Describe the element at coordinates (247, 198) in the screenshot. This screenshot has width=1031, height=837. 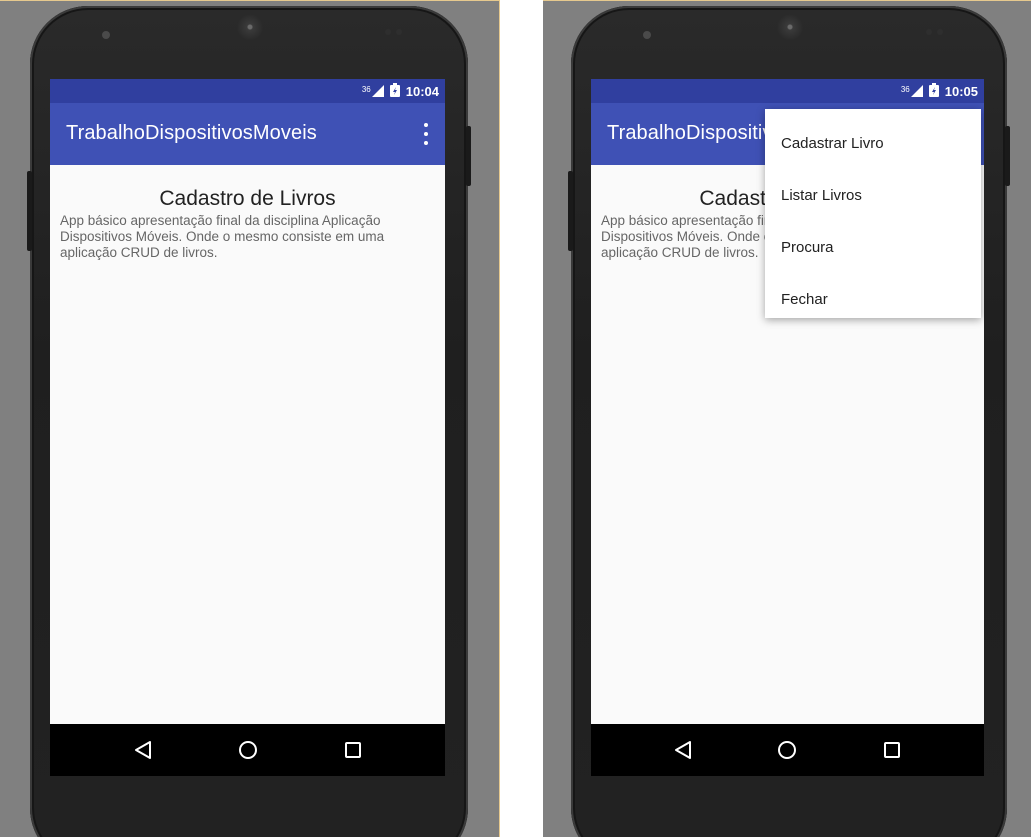
I see `page-title: Cadastro de Livros` at that location.